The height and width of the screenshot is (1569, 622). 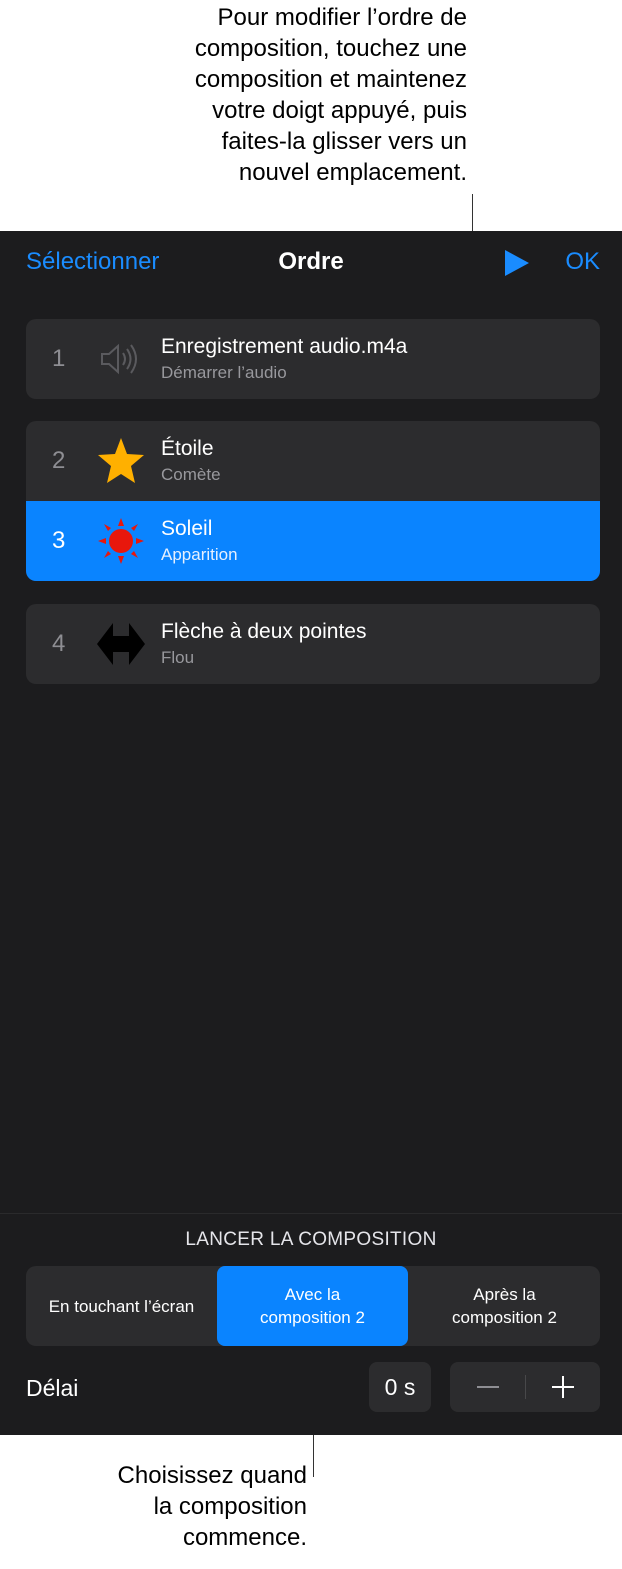 I want to click on increment-button, so click(x=562, y=1387).